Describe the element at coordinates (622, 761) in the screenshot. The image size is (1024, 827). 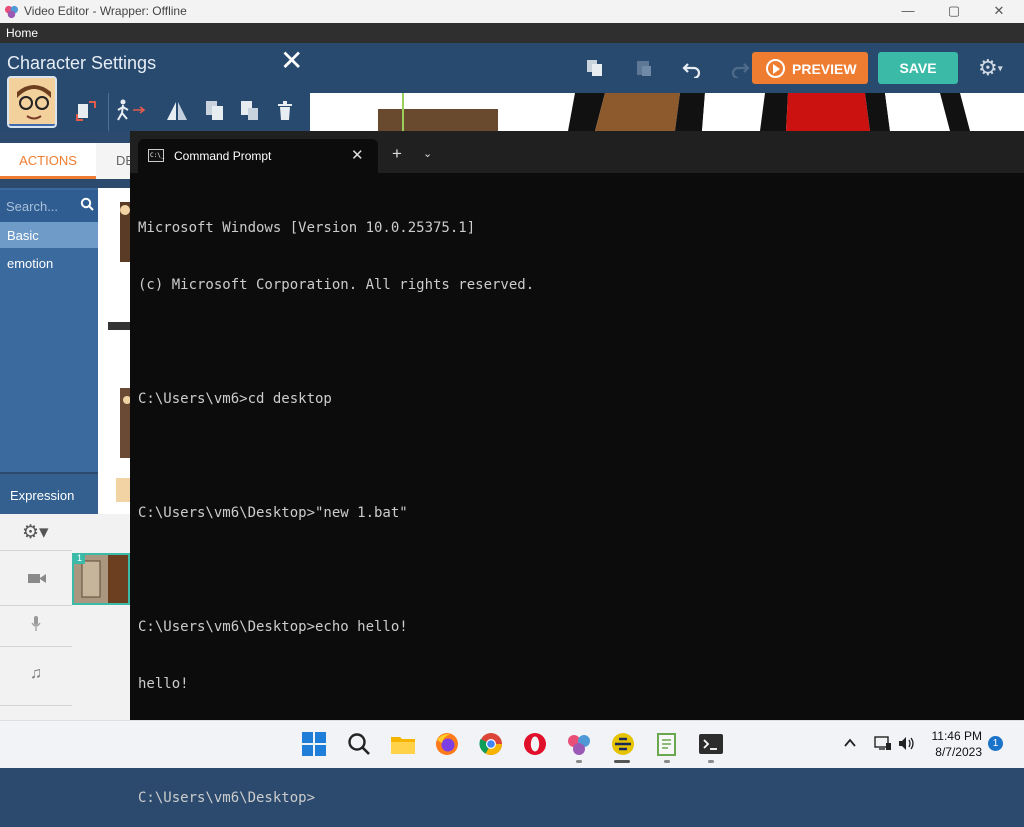
I see `active-indicator` at that location.